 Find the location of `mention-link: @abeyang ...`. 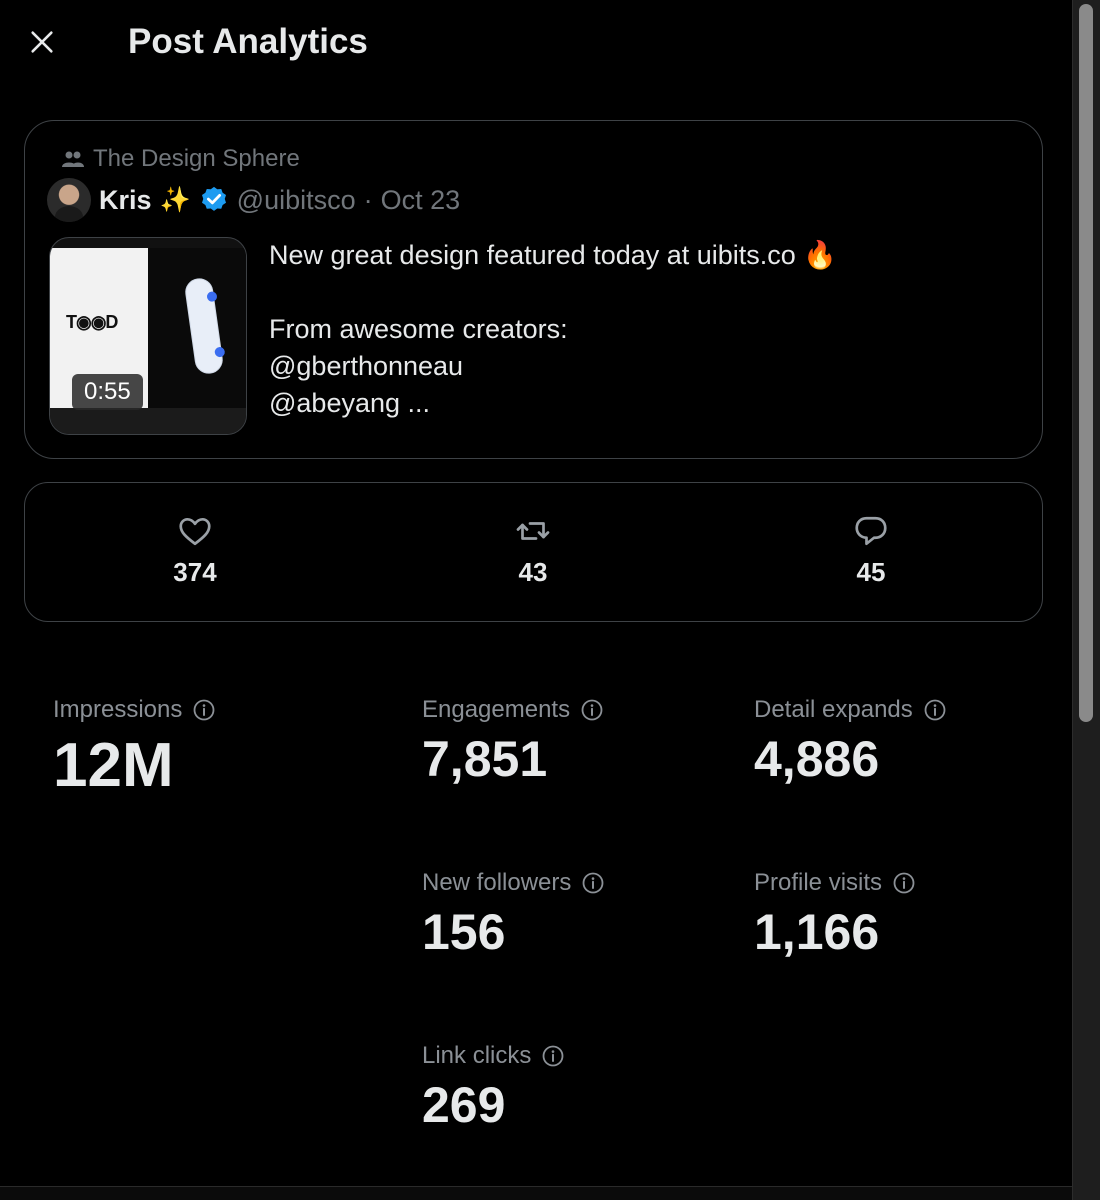

mention-link: @abeyang ... is located at coordinates (553, 403).